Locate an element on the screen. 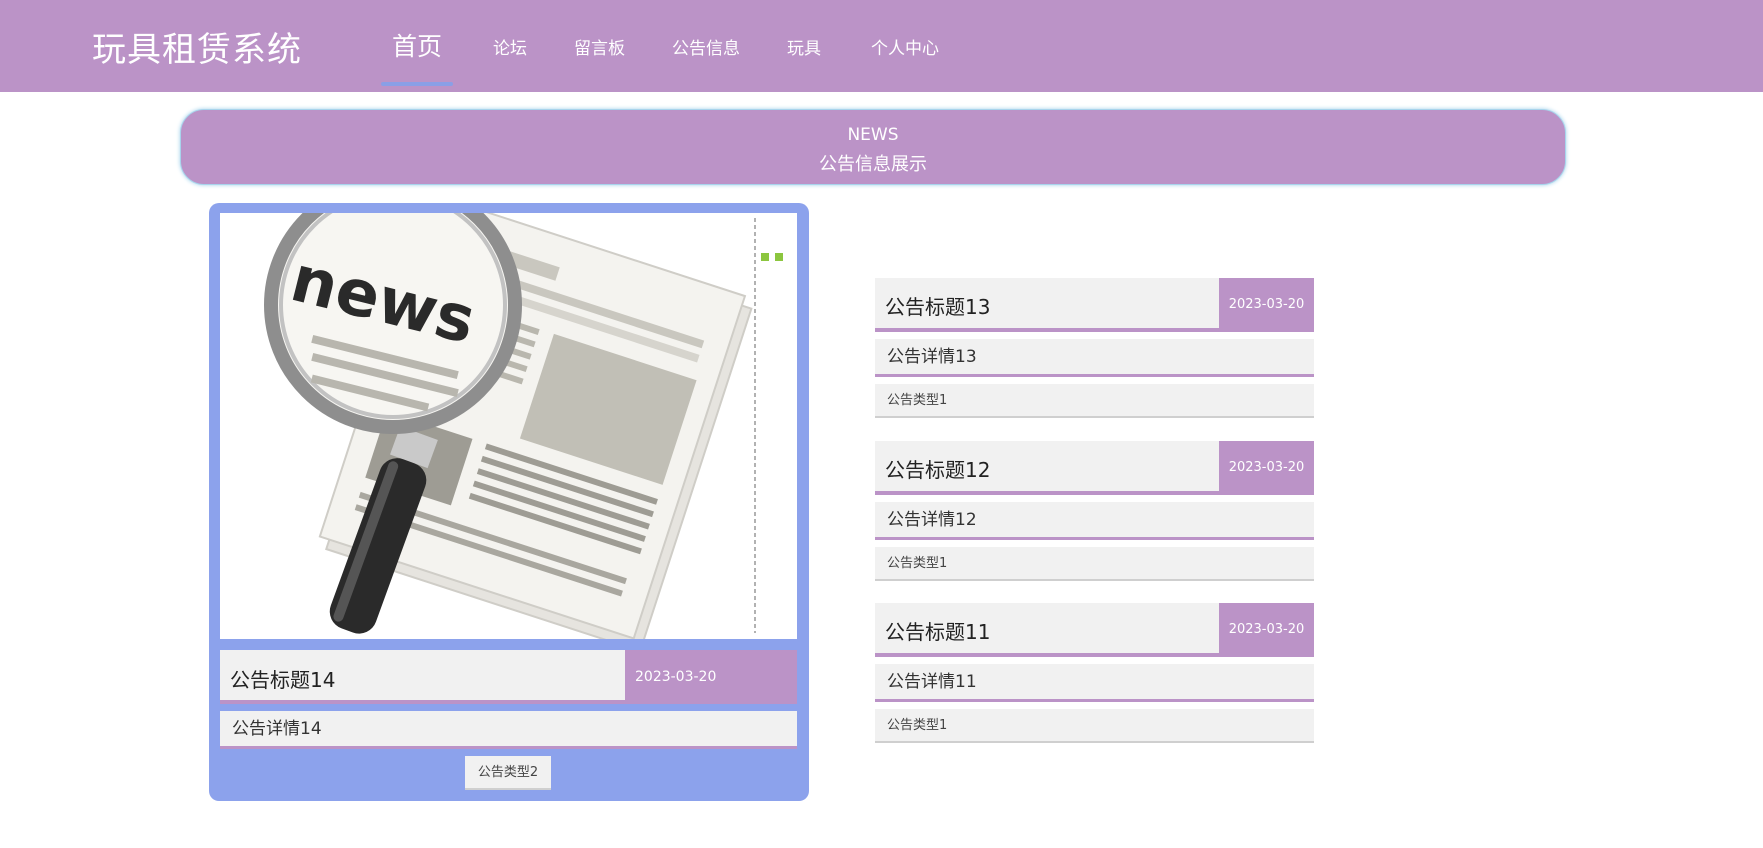 This screenshot has width=1763, height=848. notice-title: 公告标题13 is located at coordinates (937, 305).